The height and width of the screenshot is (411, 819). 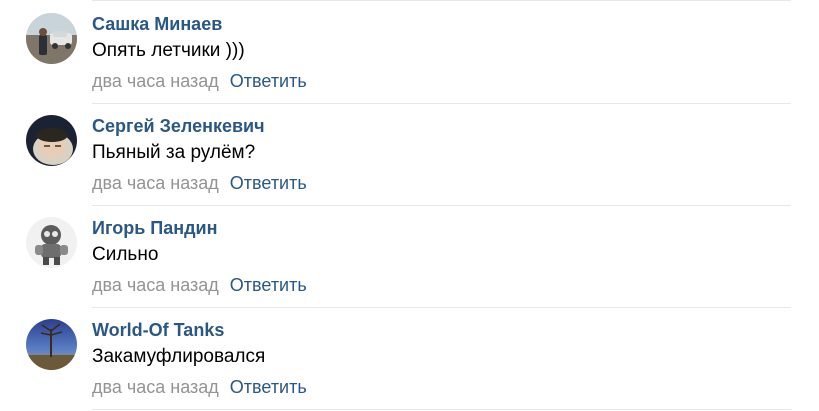 What do you see at coordinates (157, 24) in the screenshot?
I see `comment-author-link: Сашка Минаев` at bounding box center [157, 24].